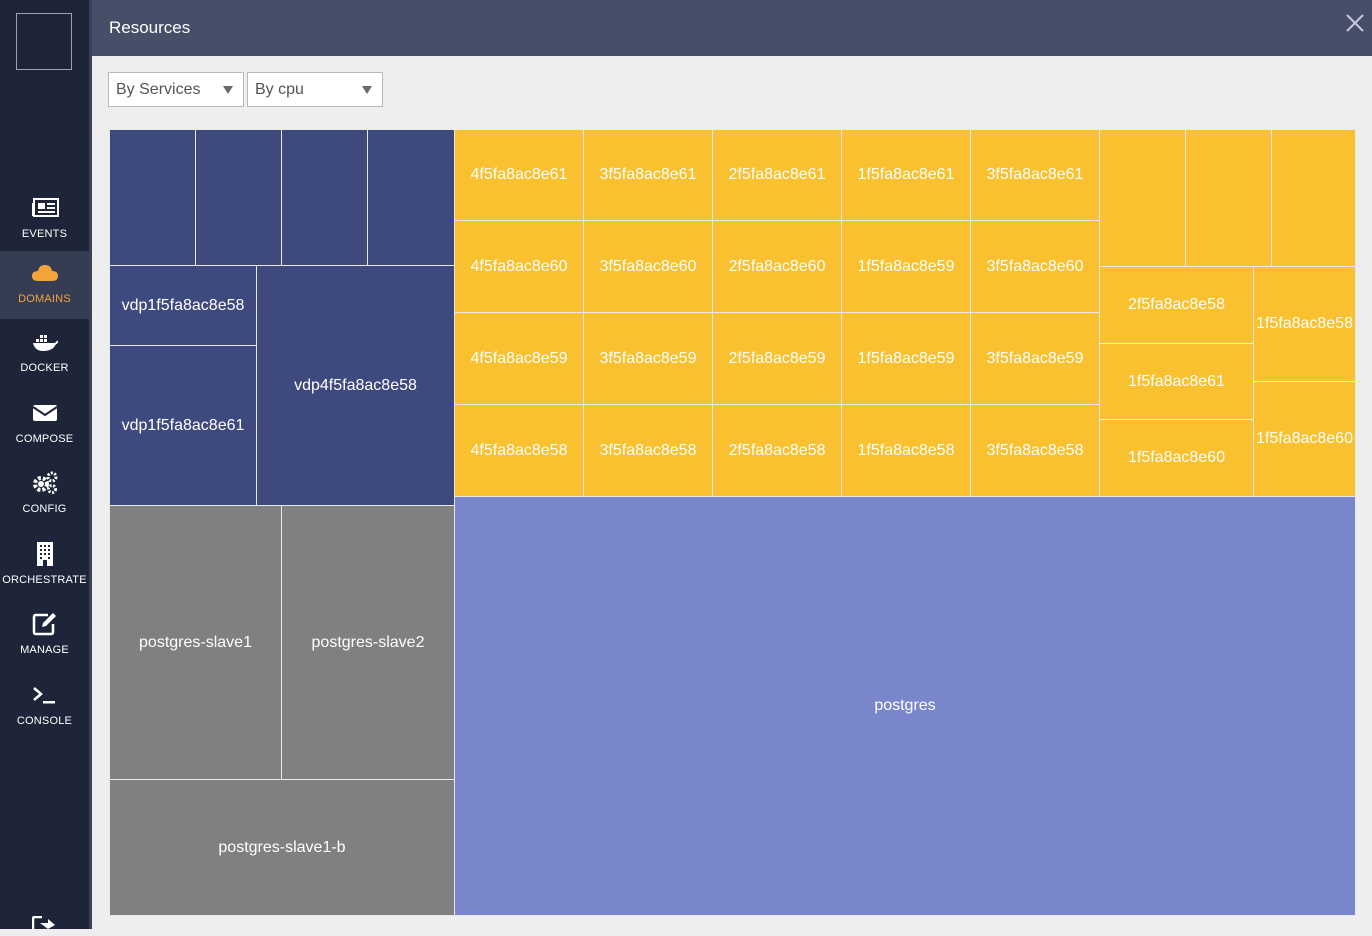  What do you see at coordinates (519, 450) in the screenshot?
I see `treemap-cell: 4f5fa8ac8e58` at bounding box center [519, 450].